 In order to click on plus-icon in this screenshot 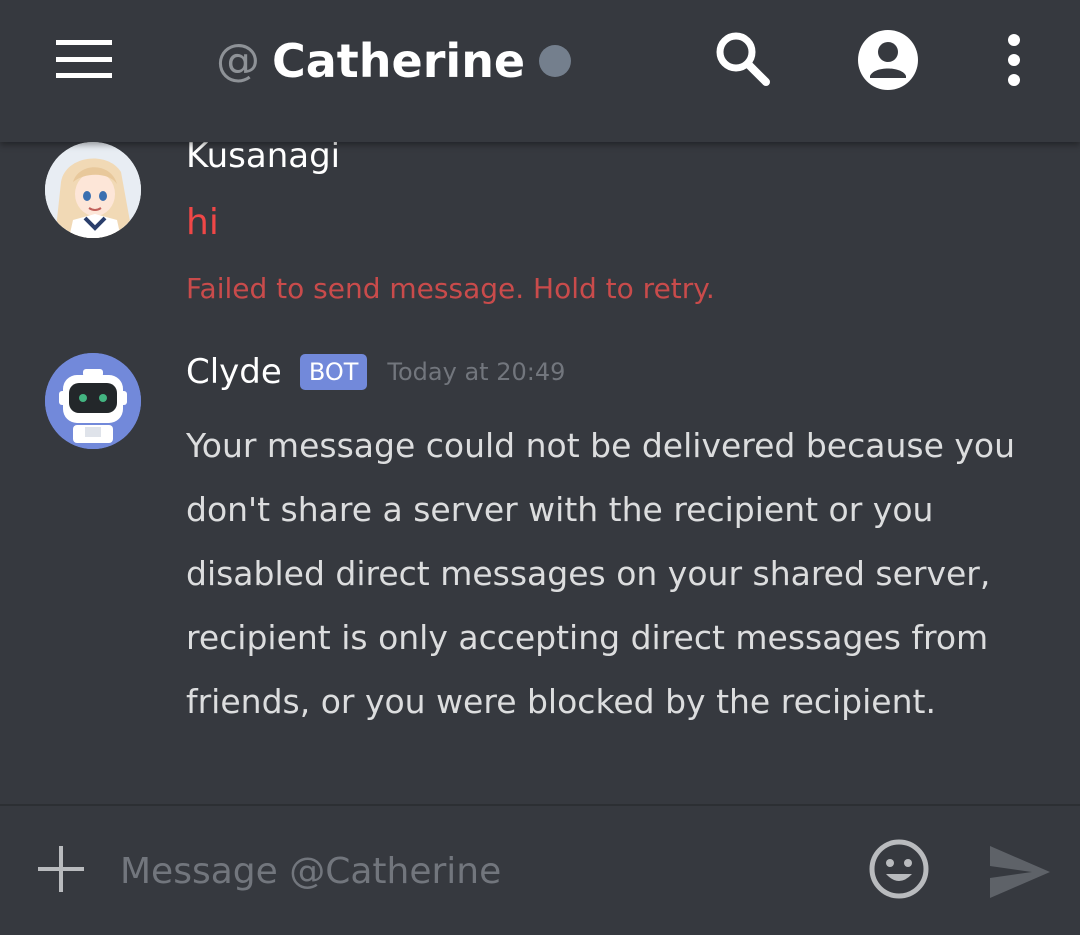, I will do `click(61, 869)`.